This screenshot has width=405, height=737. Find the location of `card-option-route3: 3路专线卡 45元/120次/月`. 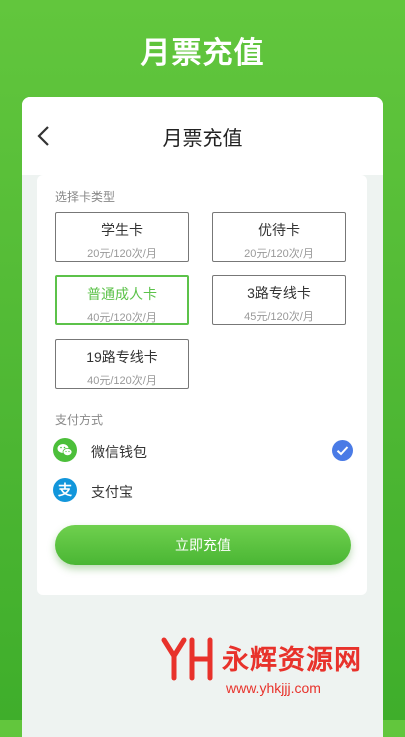

card-option-route3: 3路专线卡 45元/120次/月 is located at coordinates (279, 300).